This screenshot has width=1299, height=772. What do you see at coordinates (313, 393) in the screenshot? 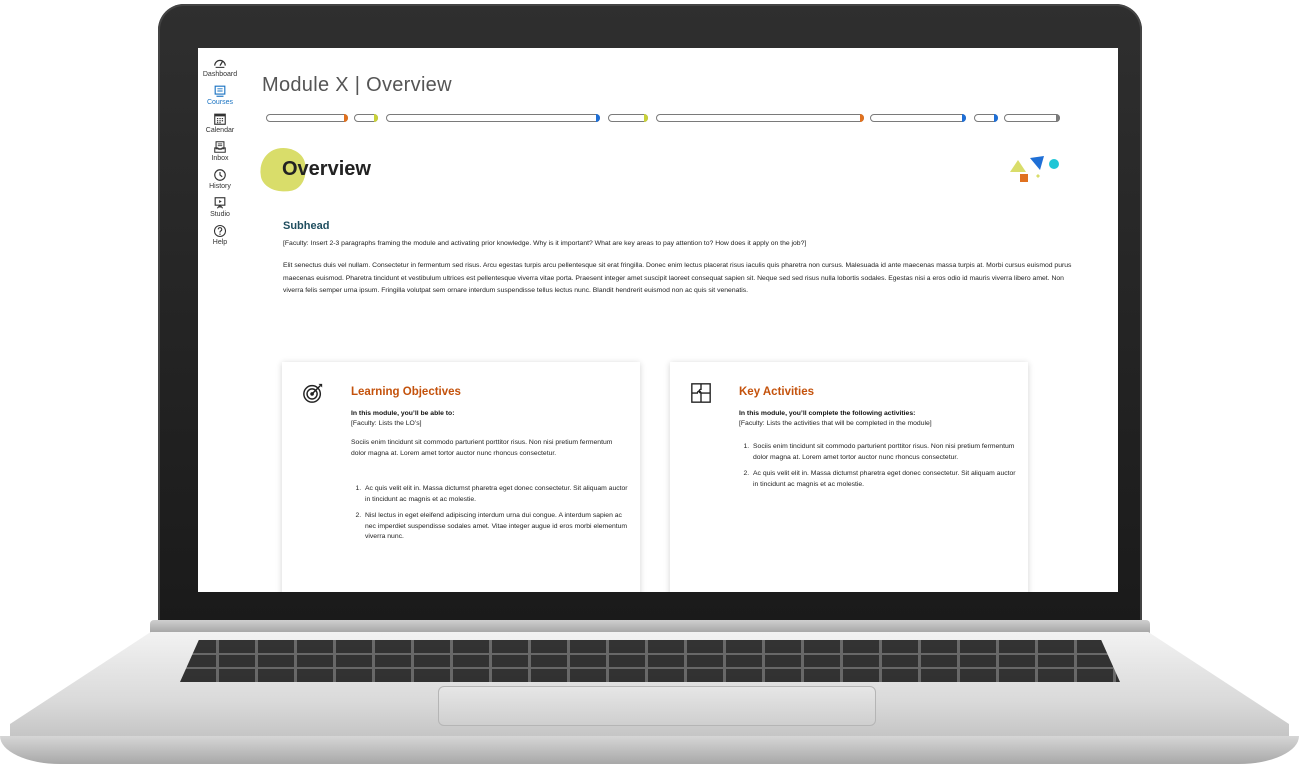
I see `target-icon` at bounding box center [313, 393].